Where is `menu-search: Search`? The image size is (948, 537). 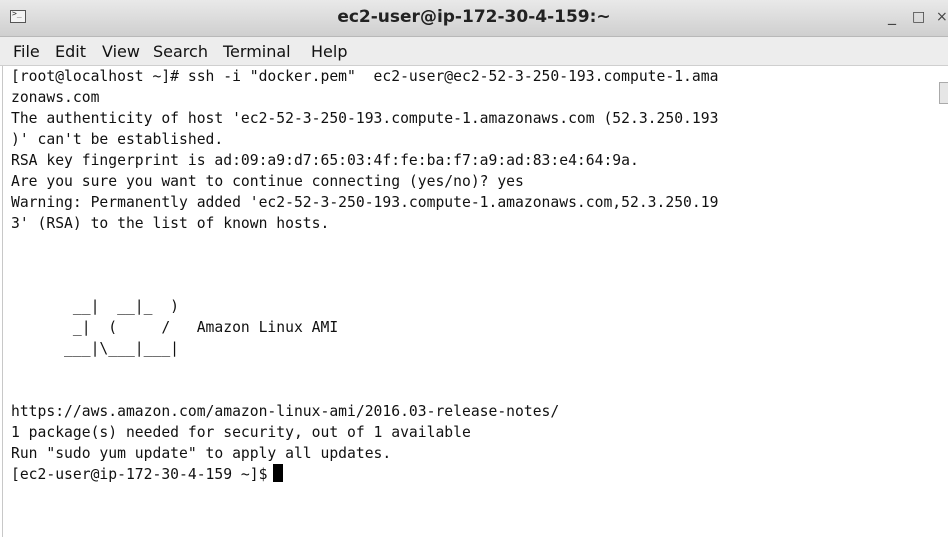 menu-search: Search is located at coordinates (180, 51).